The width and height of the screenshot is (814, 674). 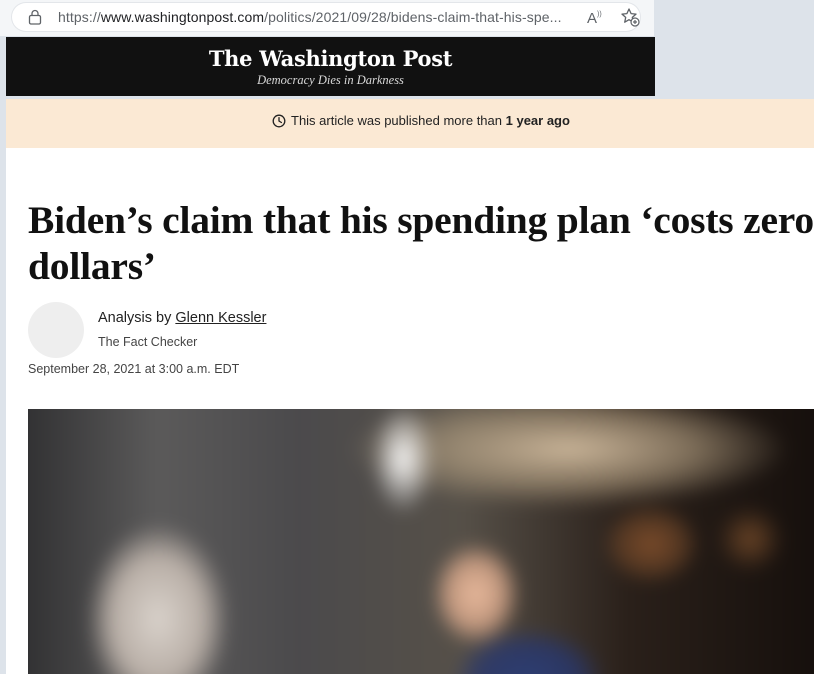 What do you see at coordinates (537, 120) in the screenshot?
I see `archive-notice-age: 1 year ago` at bounding box center [537, 120].